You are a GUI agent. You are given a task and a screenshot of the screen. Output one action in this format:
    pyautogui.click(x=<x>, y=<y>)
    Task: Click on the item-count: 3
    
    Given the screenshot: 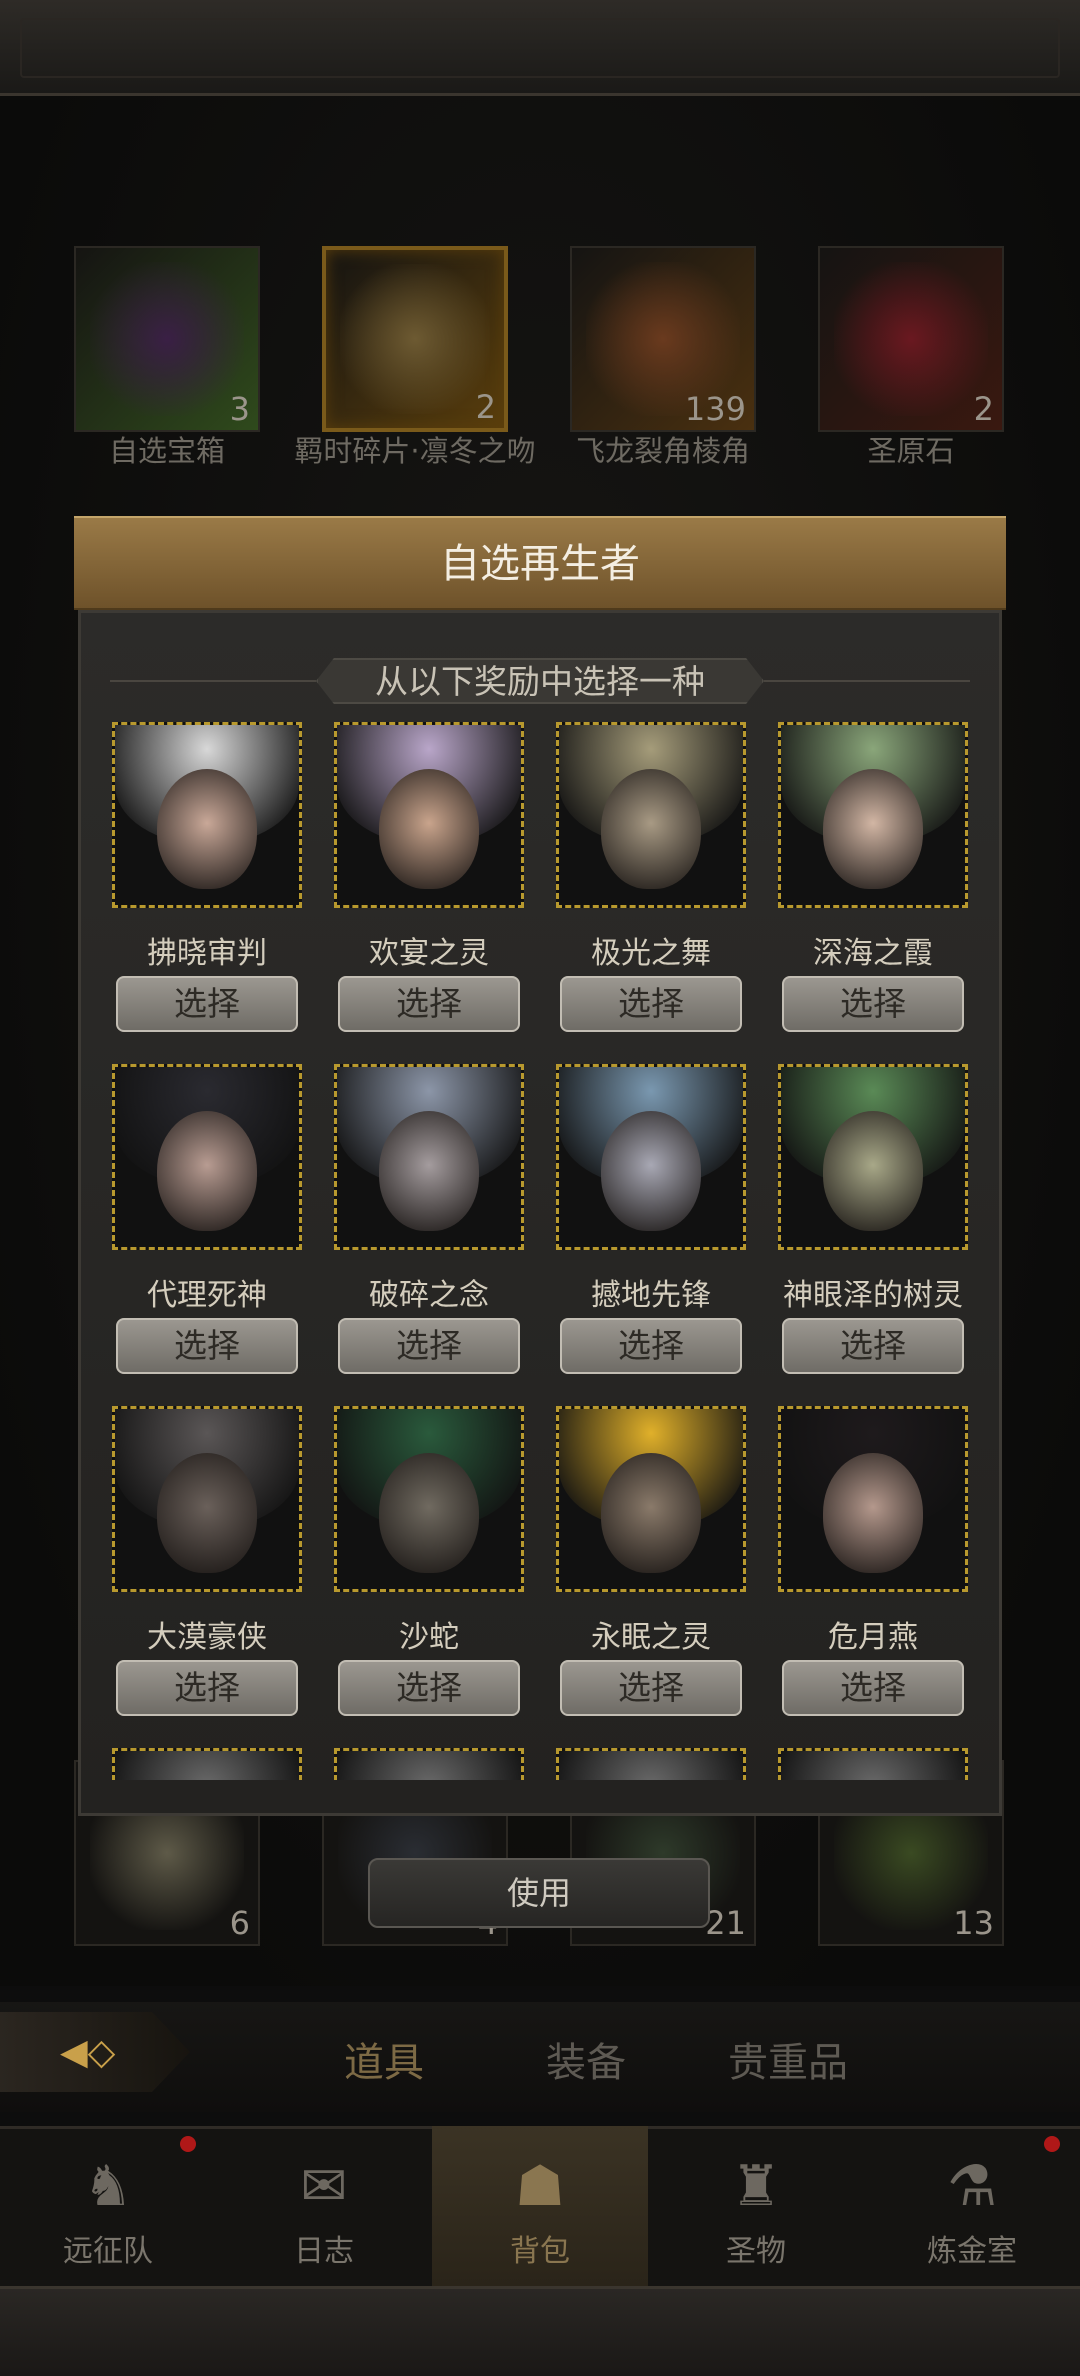 What is the action you would take?
    pyautogui.click(x=239, y=409)
    